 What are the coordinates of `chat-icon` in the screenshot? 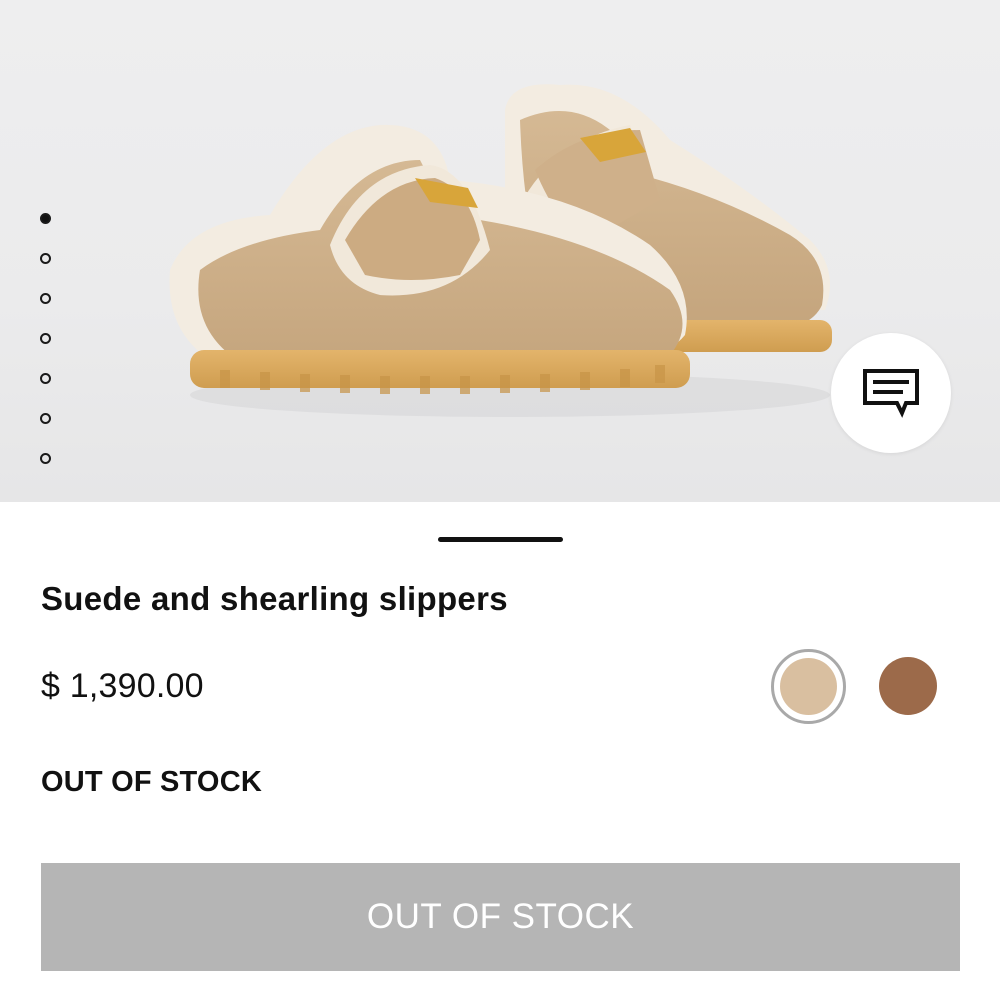 It's located at (891, 393).